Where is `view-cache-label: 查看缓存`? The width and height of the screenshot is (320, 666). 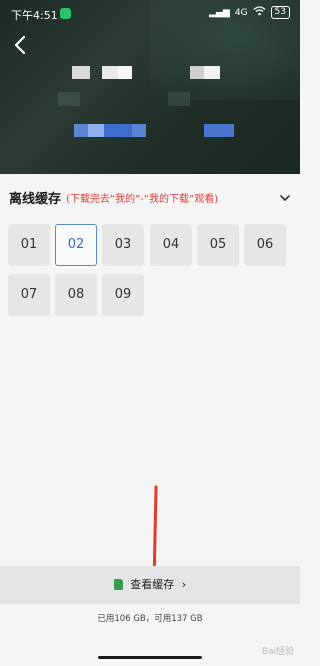
view-cache-label: 查看缓存 is located at coordinates (152, 584).